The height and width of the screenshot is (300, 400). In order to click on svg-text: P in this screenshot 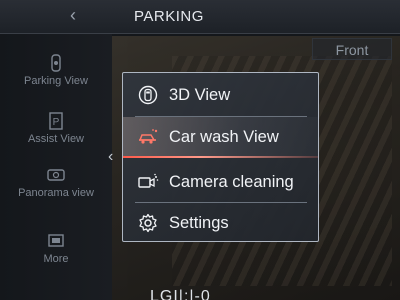, I will do `click(56, 122)`.